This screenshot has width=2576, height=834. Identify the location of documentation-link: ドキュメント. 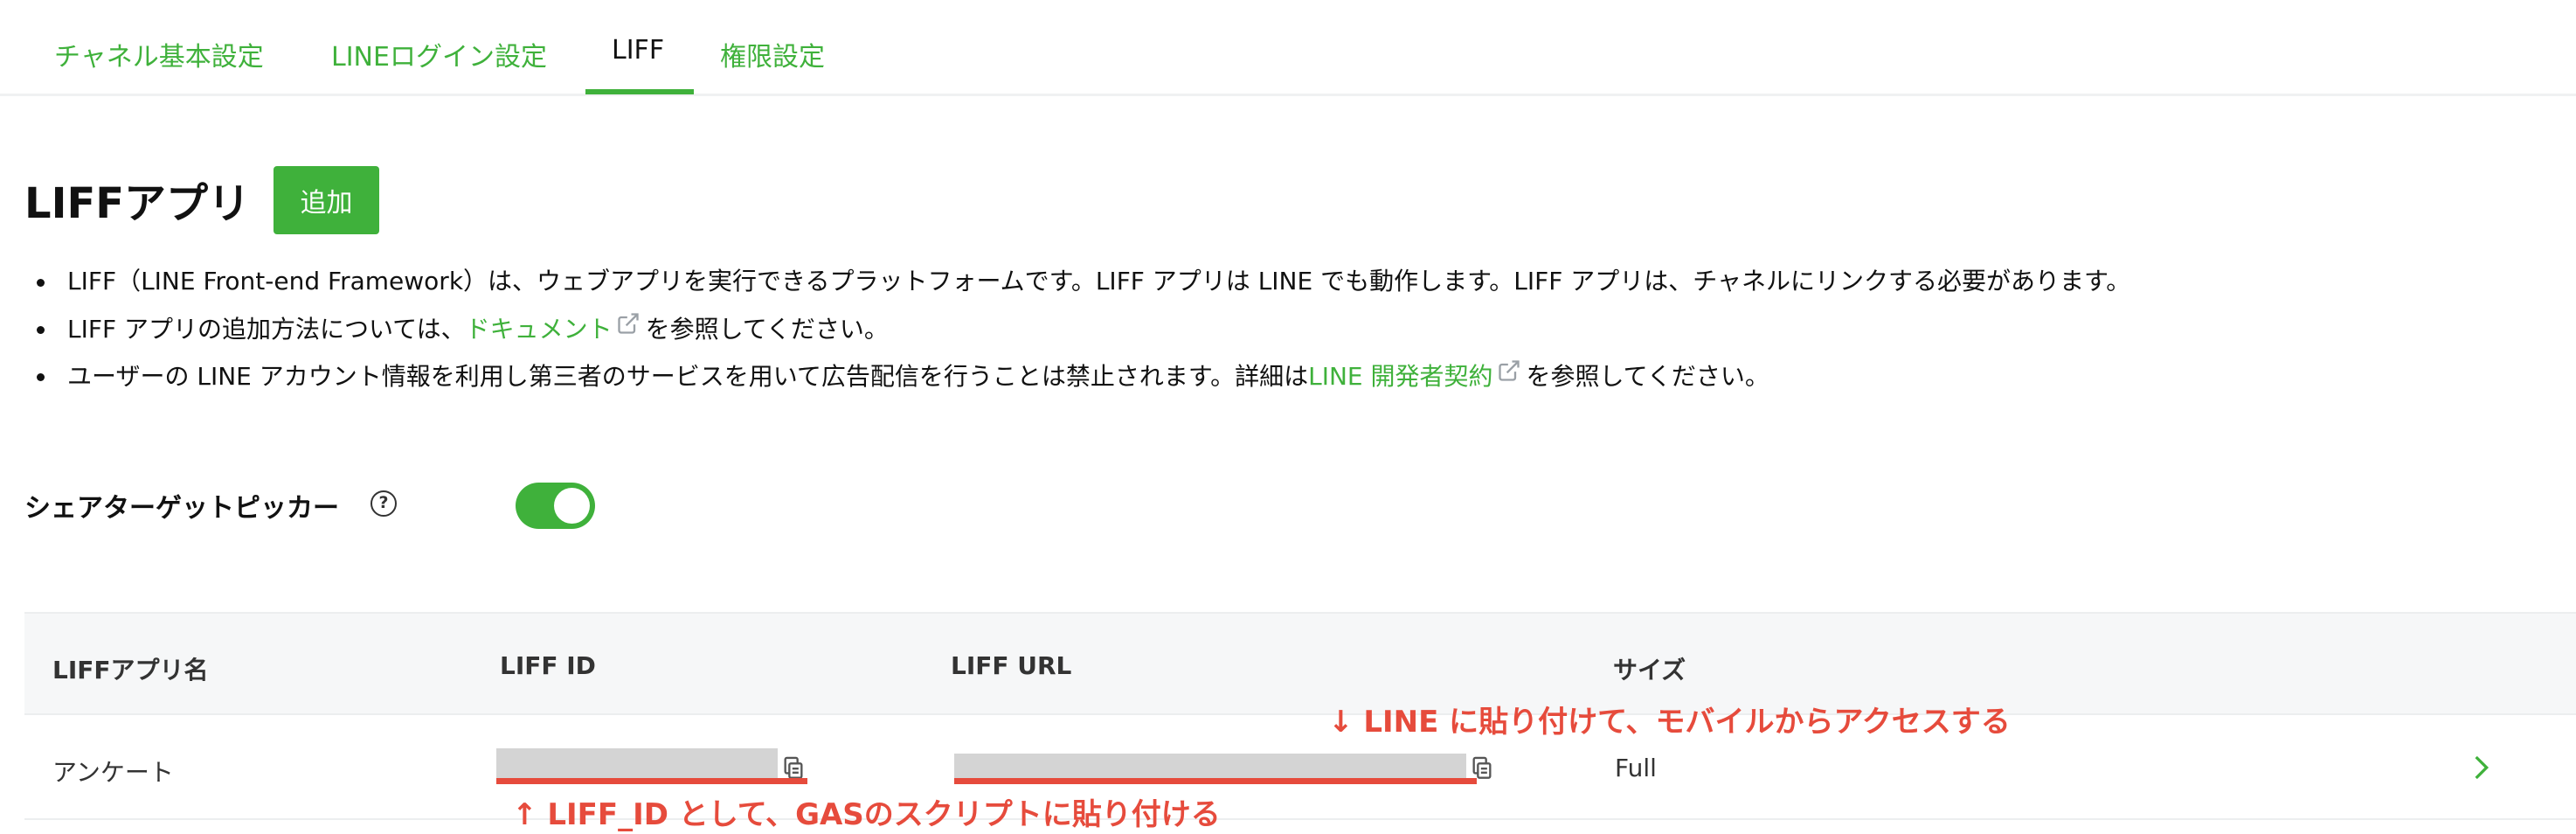
(539, 329).